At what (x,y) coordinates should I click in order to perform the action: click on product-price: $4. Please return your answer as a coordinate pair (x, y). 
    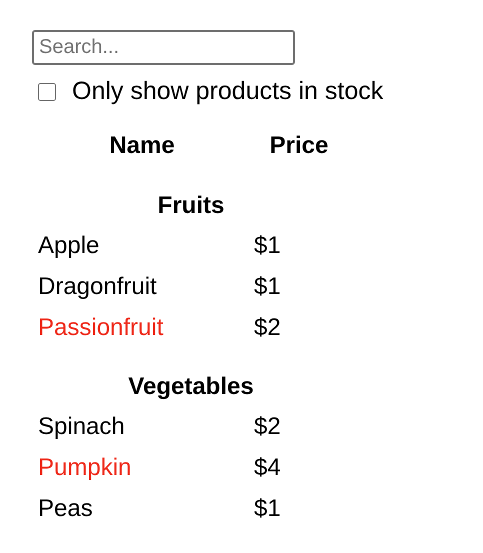
    Looking at the image, I should click on (267, 468).